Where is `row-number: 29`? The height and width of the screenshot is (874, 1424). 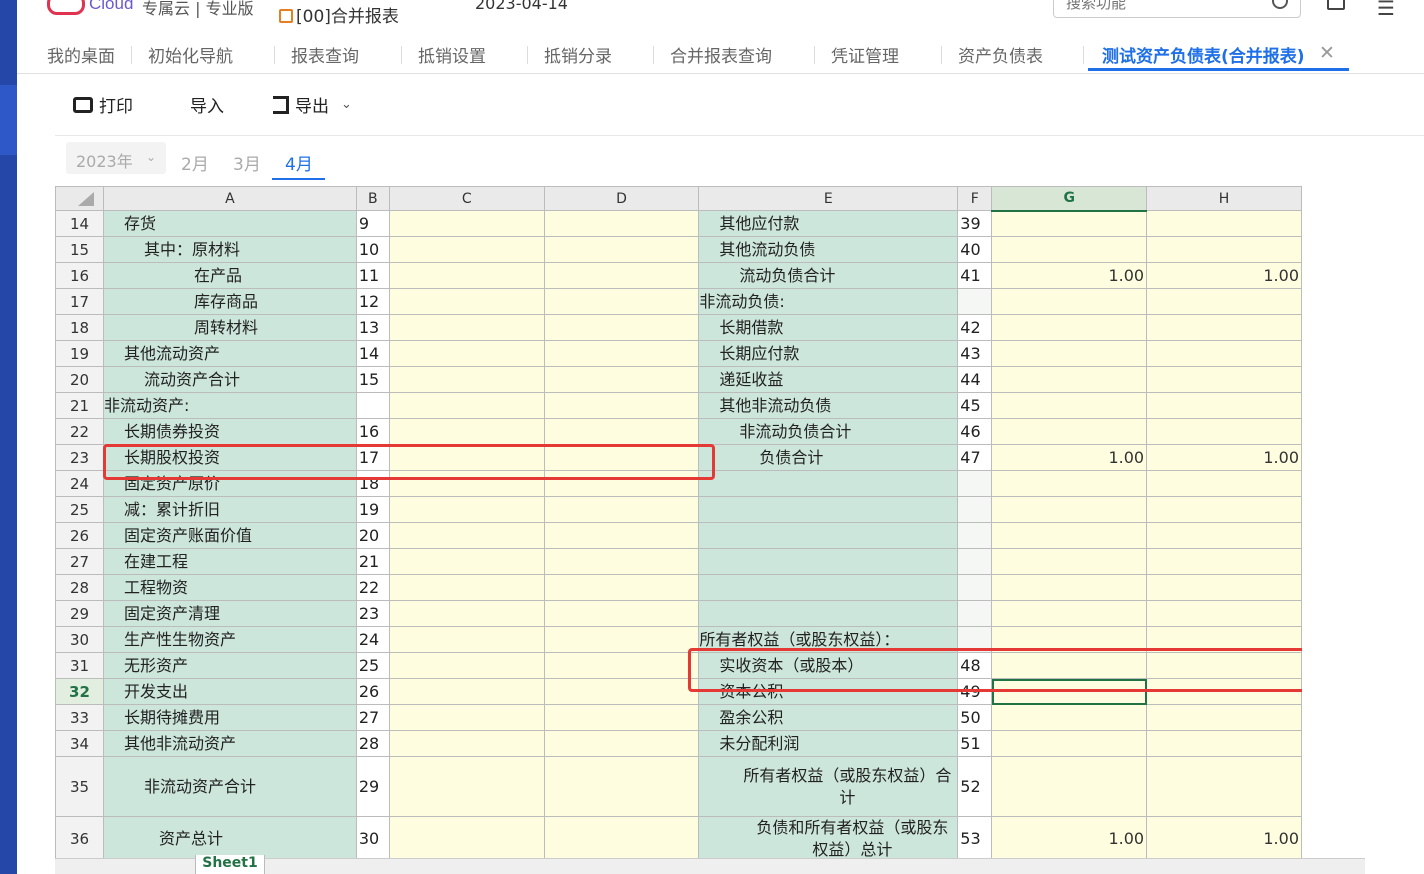
row-number: 29 is located at coordinates (79, 613).